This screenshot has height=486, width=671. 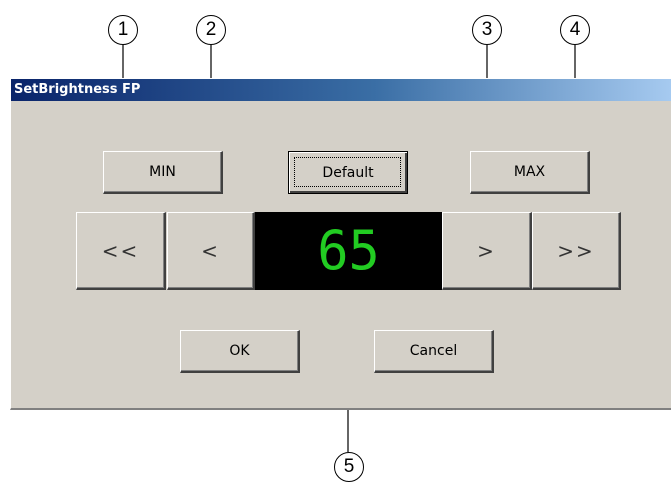 What do you see at coordinates (121, 251) in the screenshot?
I see `decrease-large-button: <<` at bounding box center [121, 251].